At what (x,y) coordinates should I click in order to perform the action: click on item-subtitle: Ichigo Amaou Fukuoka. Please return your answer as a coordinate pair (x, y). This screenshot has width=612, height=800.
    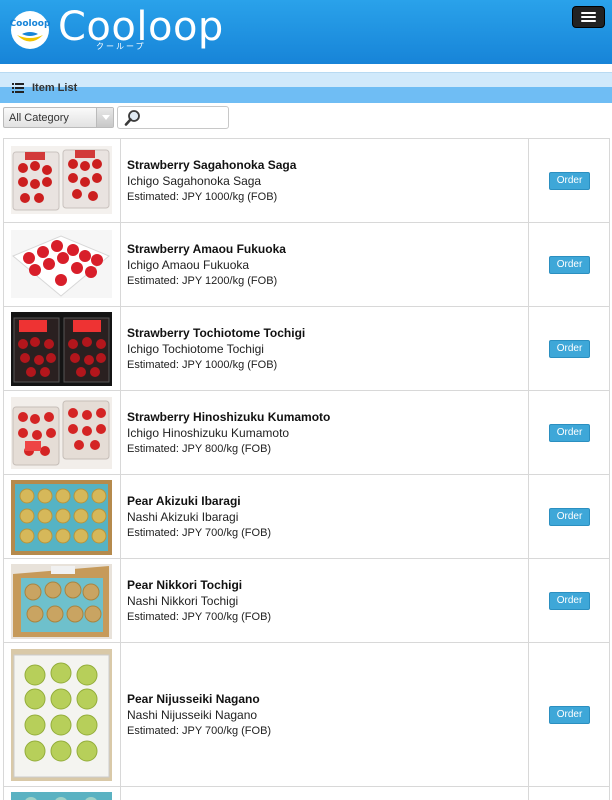
    Looking at the image, I should click on (188, 265).